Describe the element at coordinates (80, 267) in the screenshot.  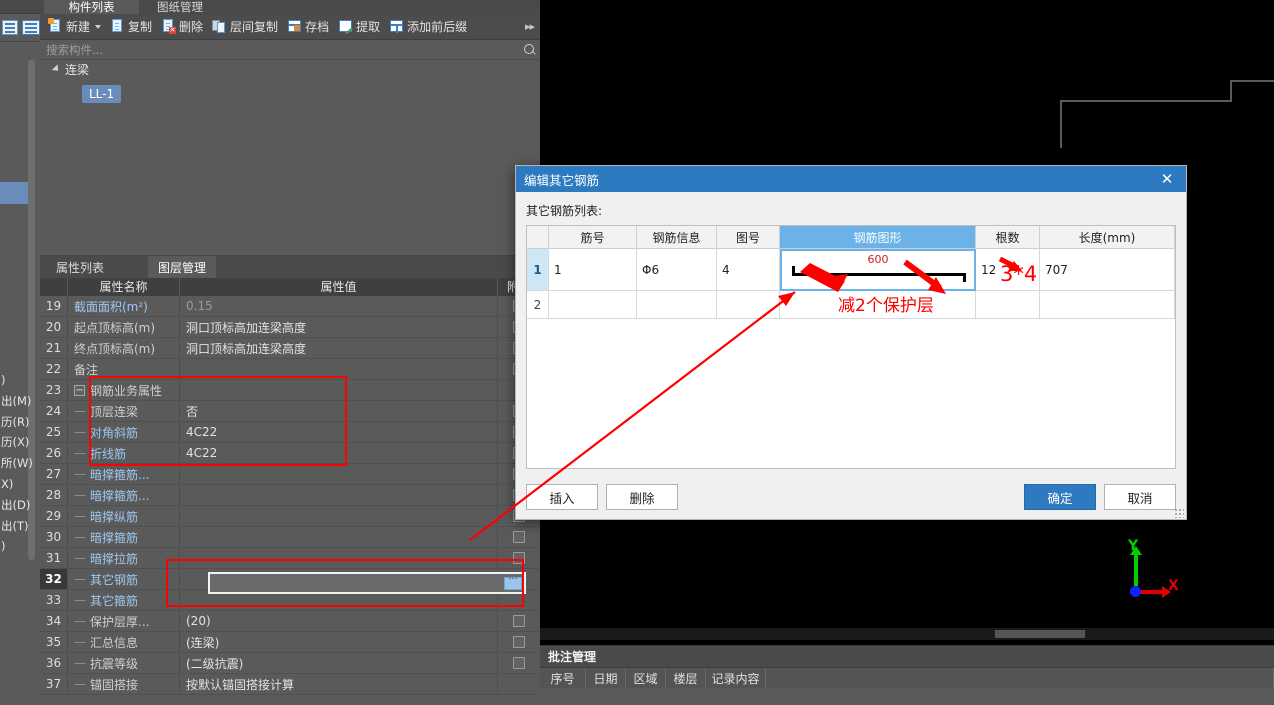
I see `tab-property-list: 属性列表` at that location.